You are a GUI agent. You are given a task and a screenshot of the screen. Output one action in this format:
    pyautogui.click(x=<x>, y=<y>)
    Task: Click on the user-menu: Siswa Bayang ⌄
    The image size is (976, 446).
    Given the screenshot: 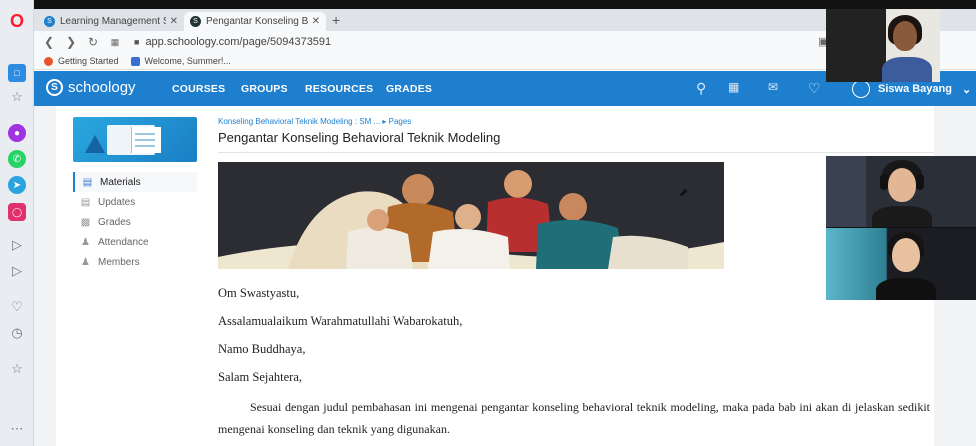 What is the action you would take?
    pyautogui.click(x=911, y=89)
    